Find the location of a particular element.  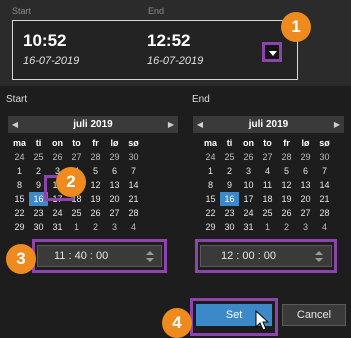

cancel-button: Cancel is located at coordinates (314, 315).